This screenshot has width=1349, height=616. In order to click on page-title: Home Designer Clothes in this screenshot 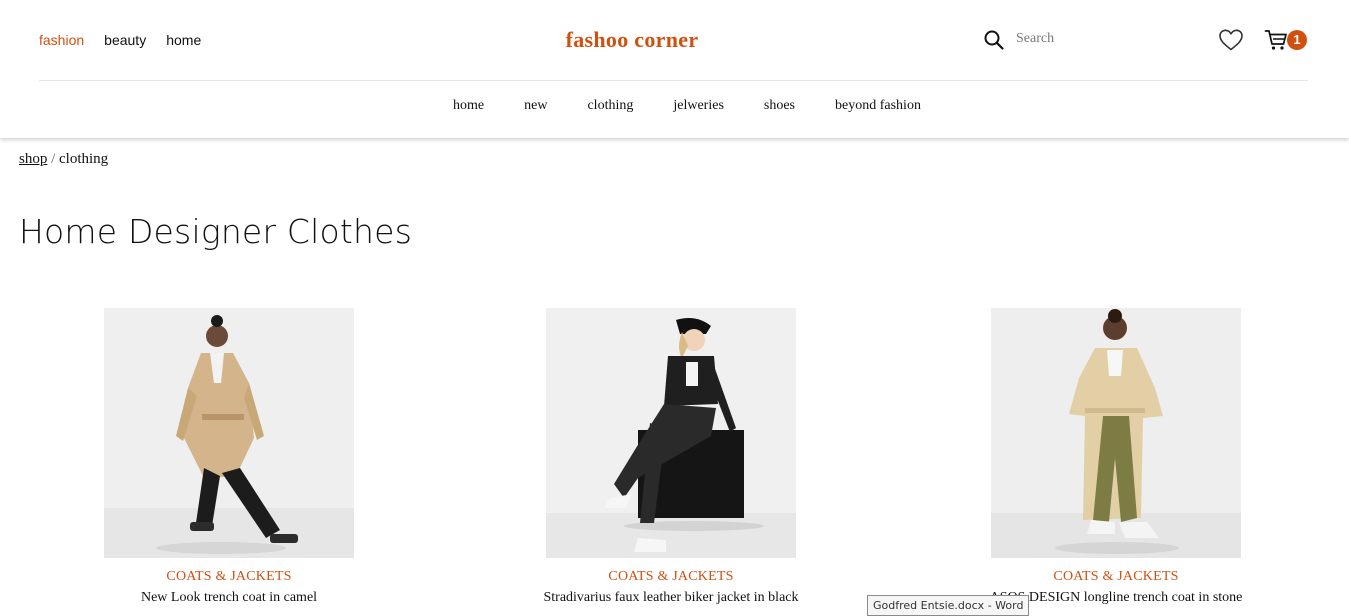, I will do `click(216, 231)`.